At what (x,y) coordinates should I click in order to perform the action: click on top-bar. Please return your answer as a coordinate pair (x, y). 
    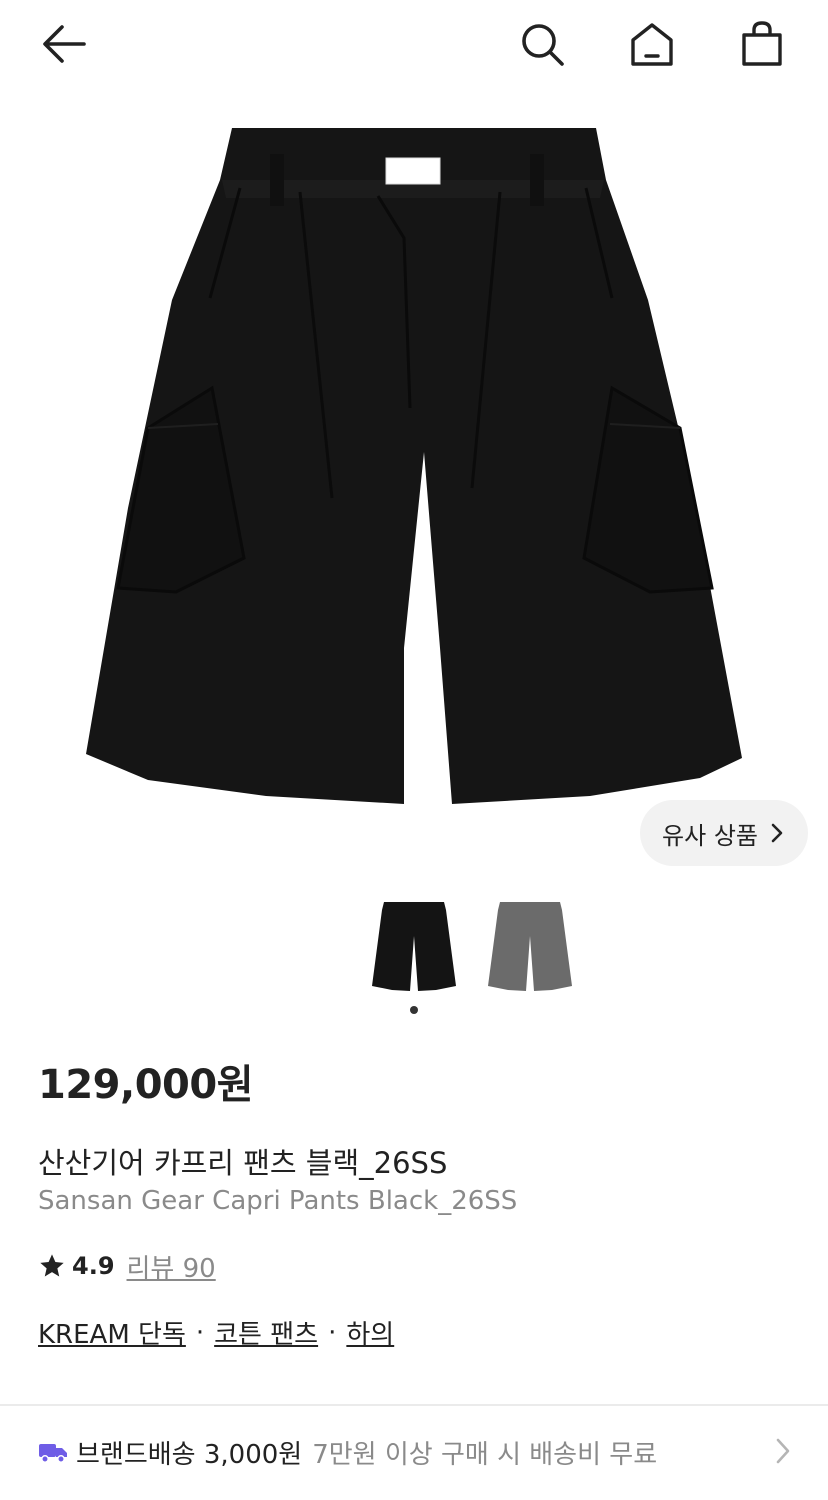
    Looking at the image, I should click on (414, 44).